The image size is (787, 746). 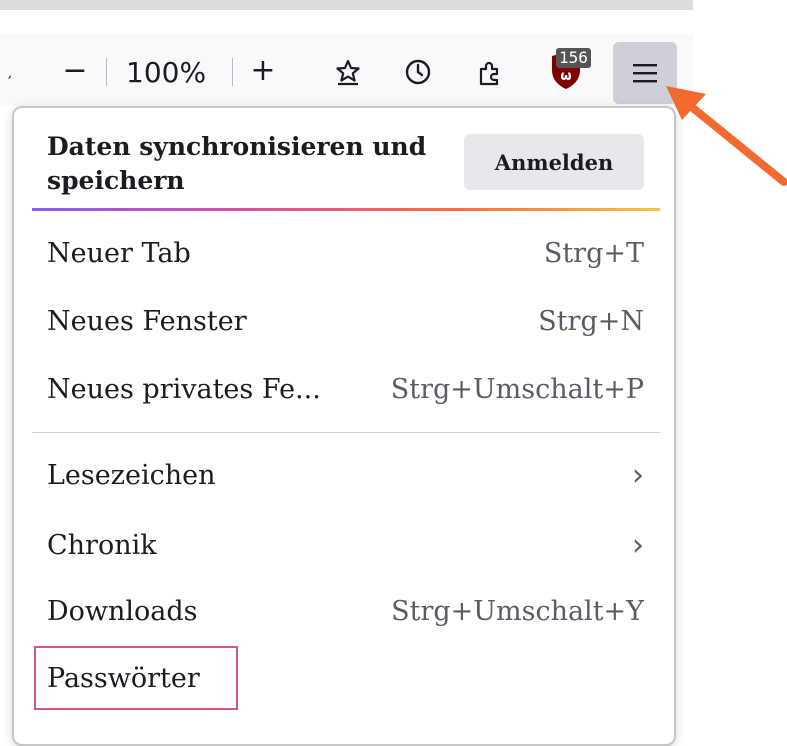 I want to click on menu-item-shortcut: Strg+Umschalt+Y, so click(x=517, y=611).